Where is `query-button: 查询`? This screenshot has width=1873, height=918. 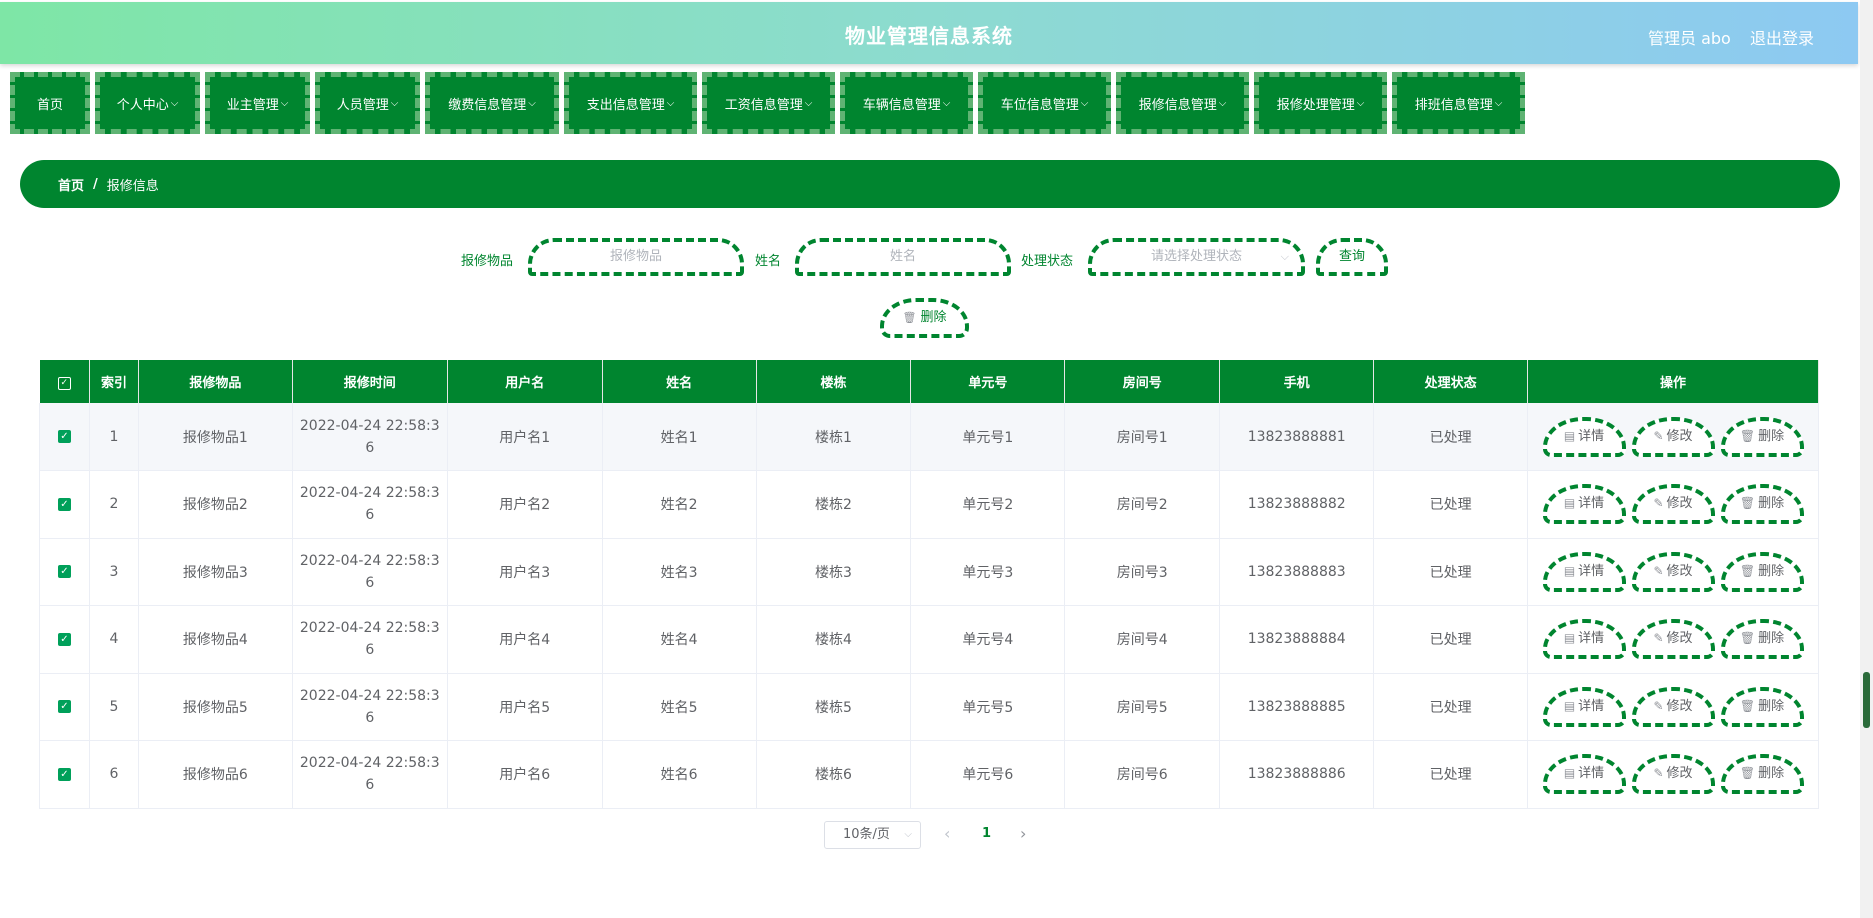 query-button: 查询 is located at coordinates (1352, 257).